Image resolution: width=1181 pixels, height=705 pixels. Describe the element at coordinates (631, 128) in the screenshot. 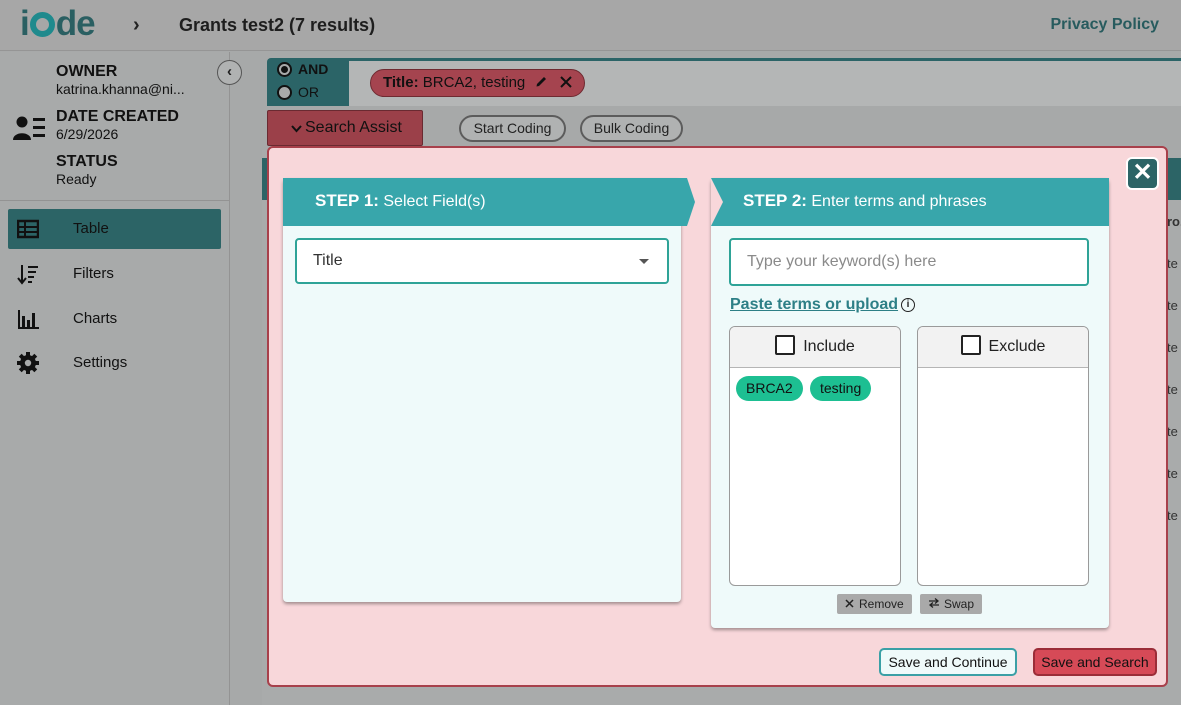

I see `bulk-coding-button: Bulk Coding` at that location.